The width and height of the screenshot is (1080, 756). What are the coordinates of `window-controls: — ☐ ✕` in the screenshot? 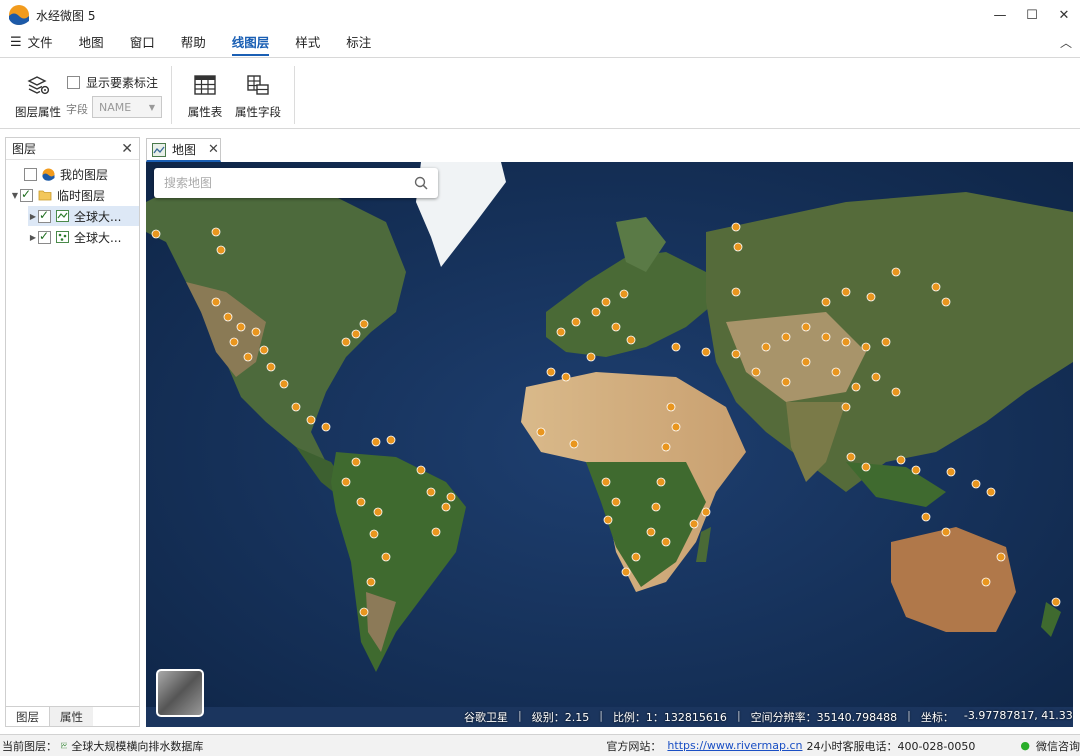 It's located at (1032, 15).